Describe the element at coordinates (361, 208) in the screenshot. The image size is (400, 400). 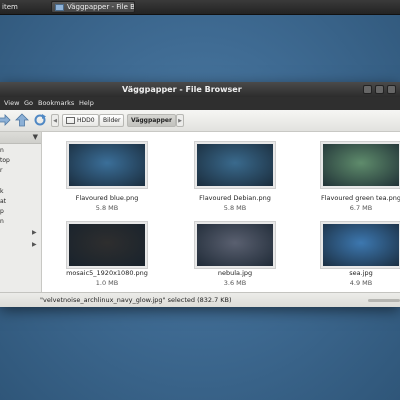
I see `file-size: 6.7 MB` at that location.